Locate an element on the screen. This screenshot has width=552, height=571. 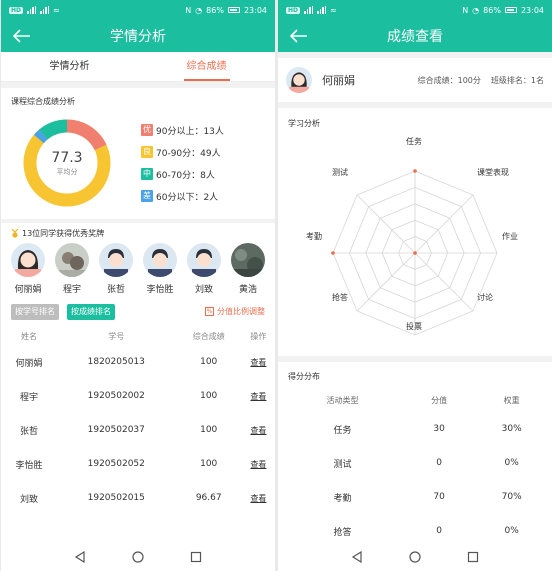
student-avatar-item: 黄浩 is located at coordinates (248, 271).